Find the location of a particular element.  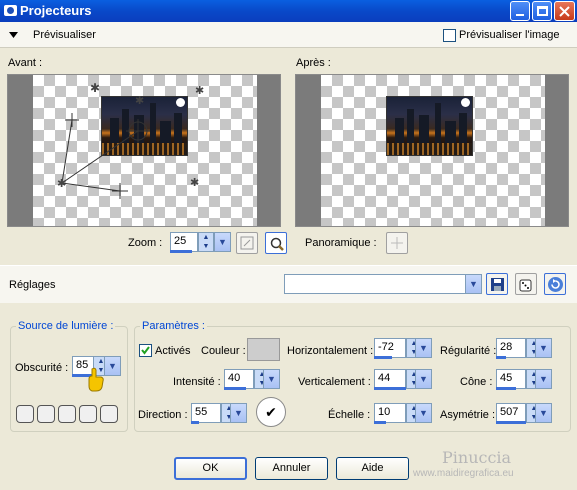

asymmetry-input: 507 is located at coordinates (511, 413).